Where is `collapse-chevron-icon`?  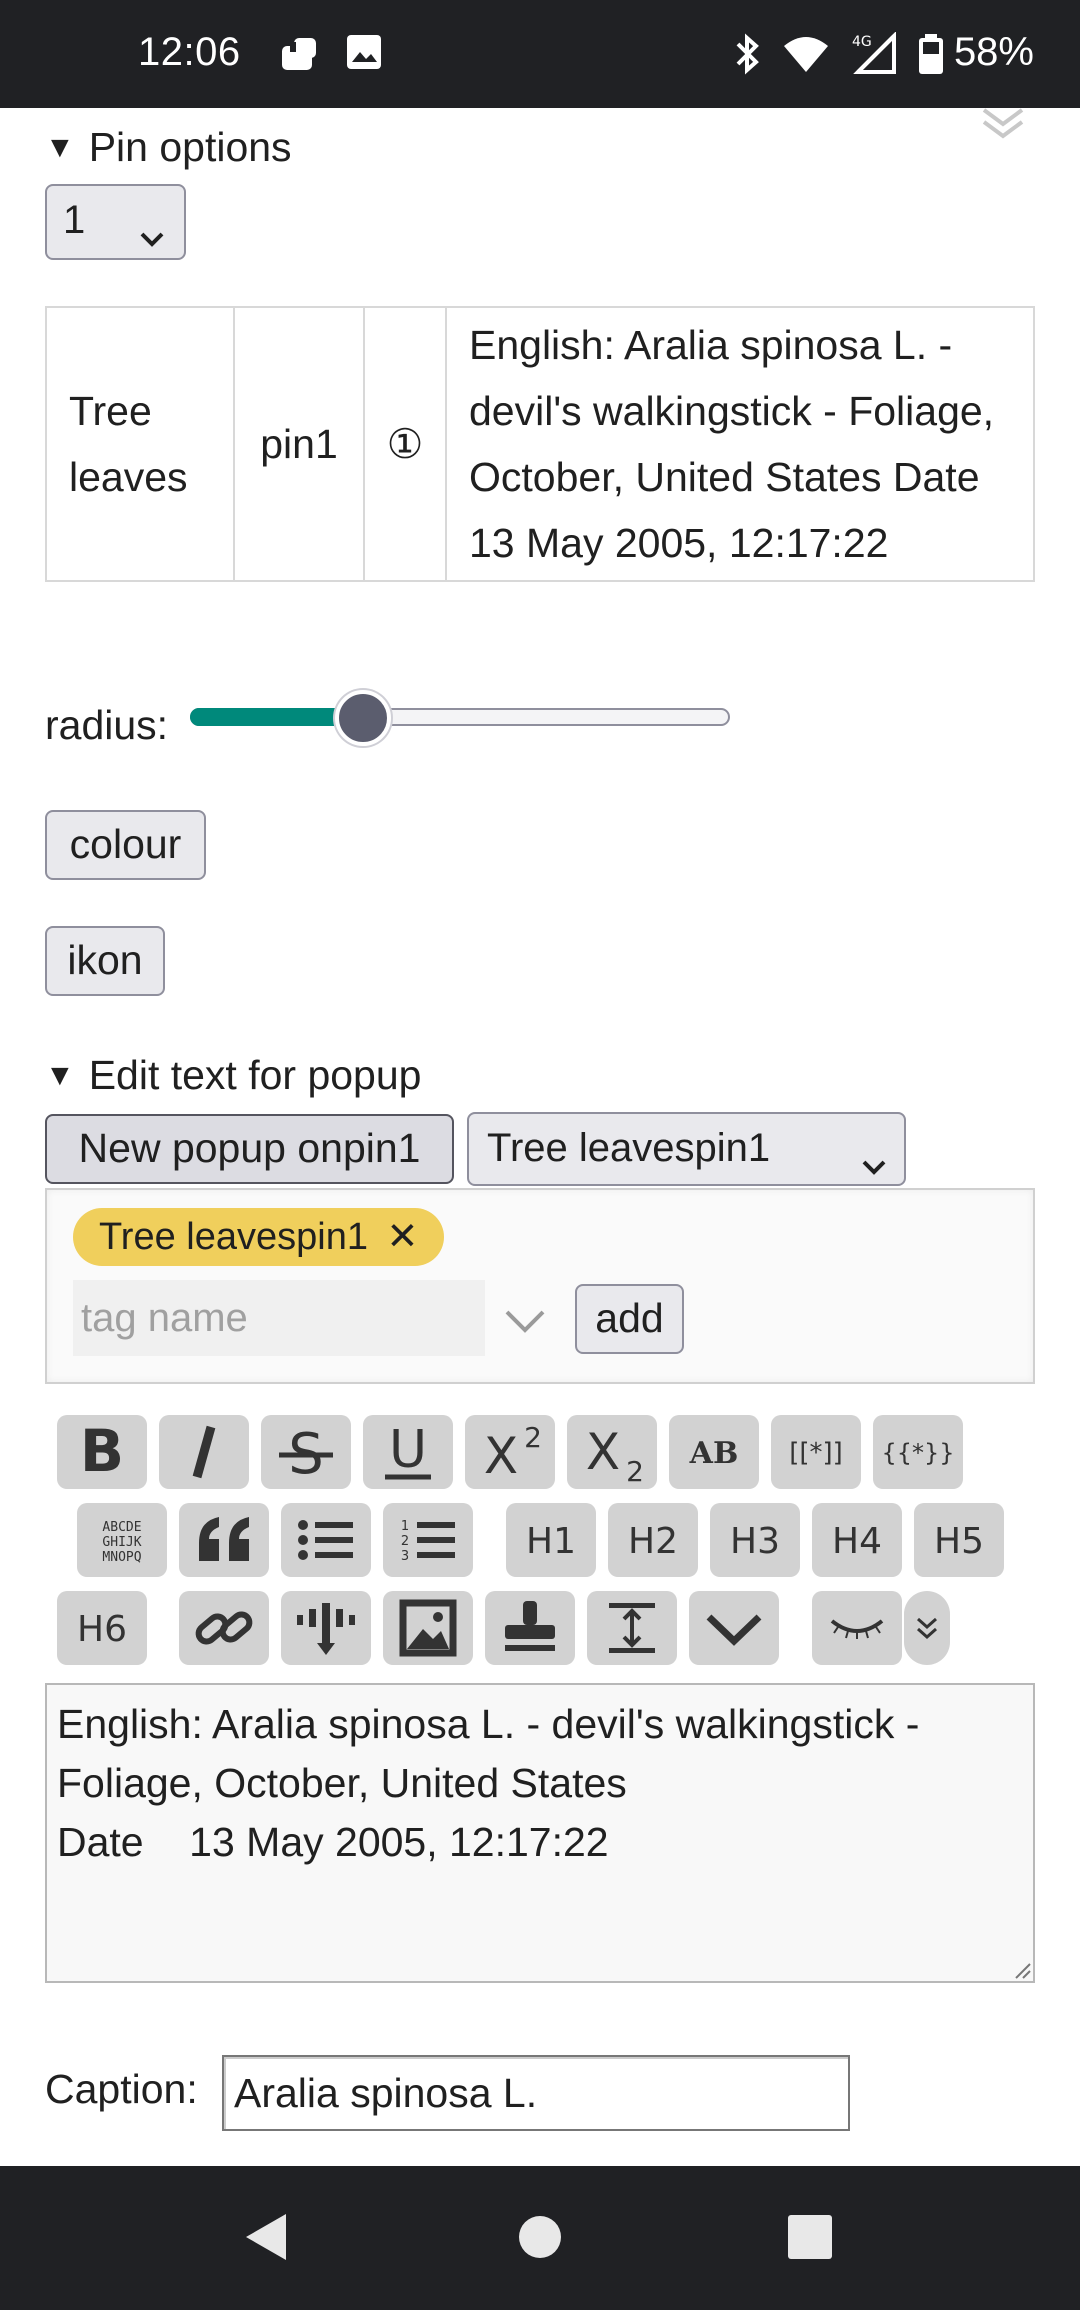
collapse-chevron-icon is located at coordinates (1003, 127).